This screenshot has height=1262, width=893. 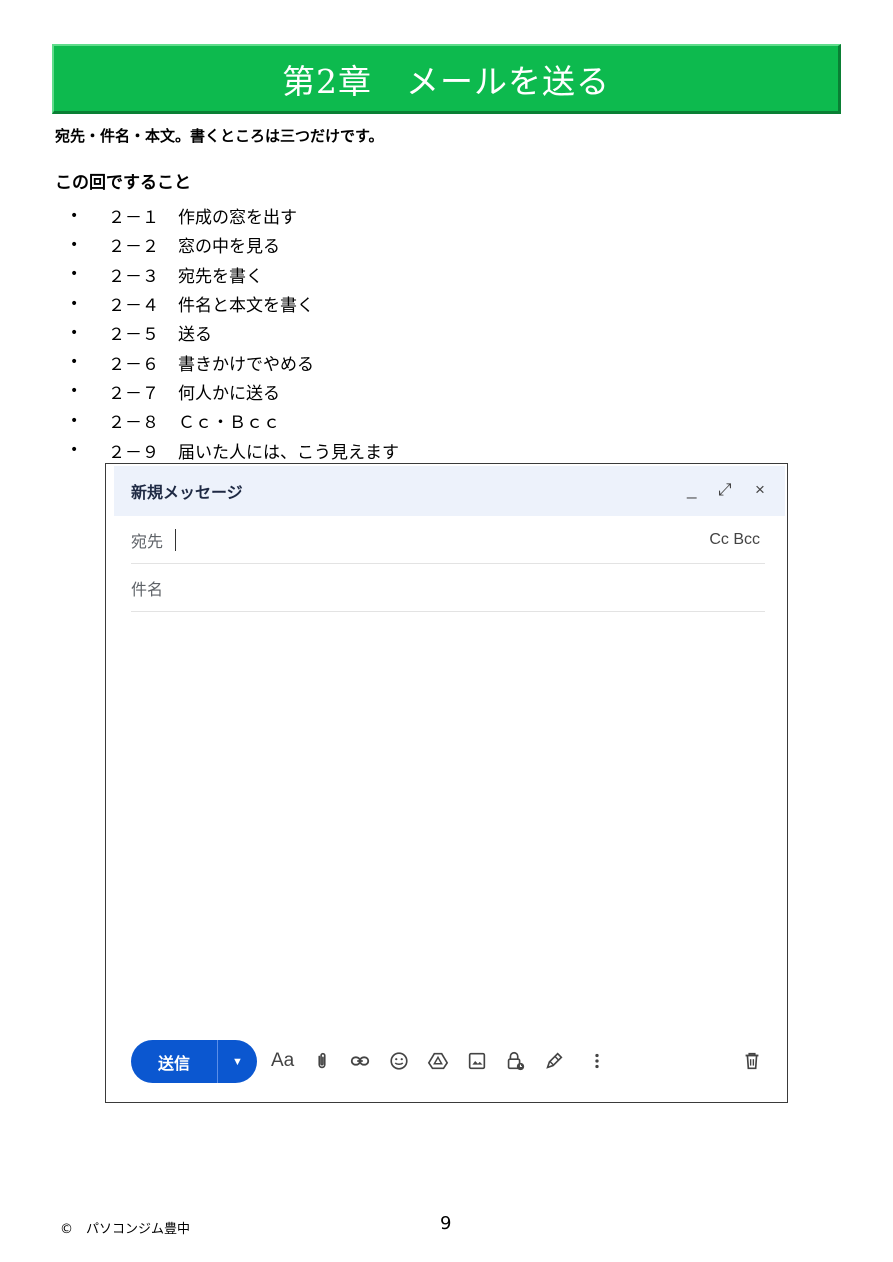 I want to click on item-number: ２－６, so click(x=133, y=364).